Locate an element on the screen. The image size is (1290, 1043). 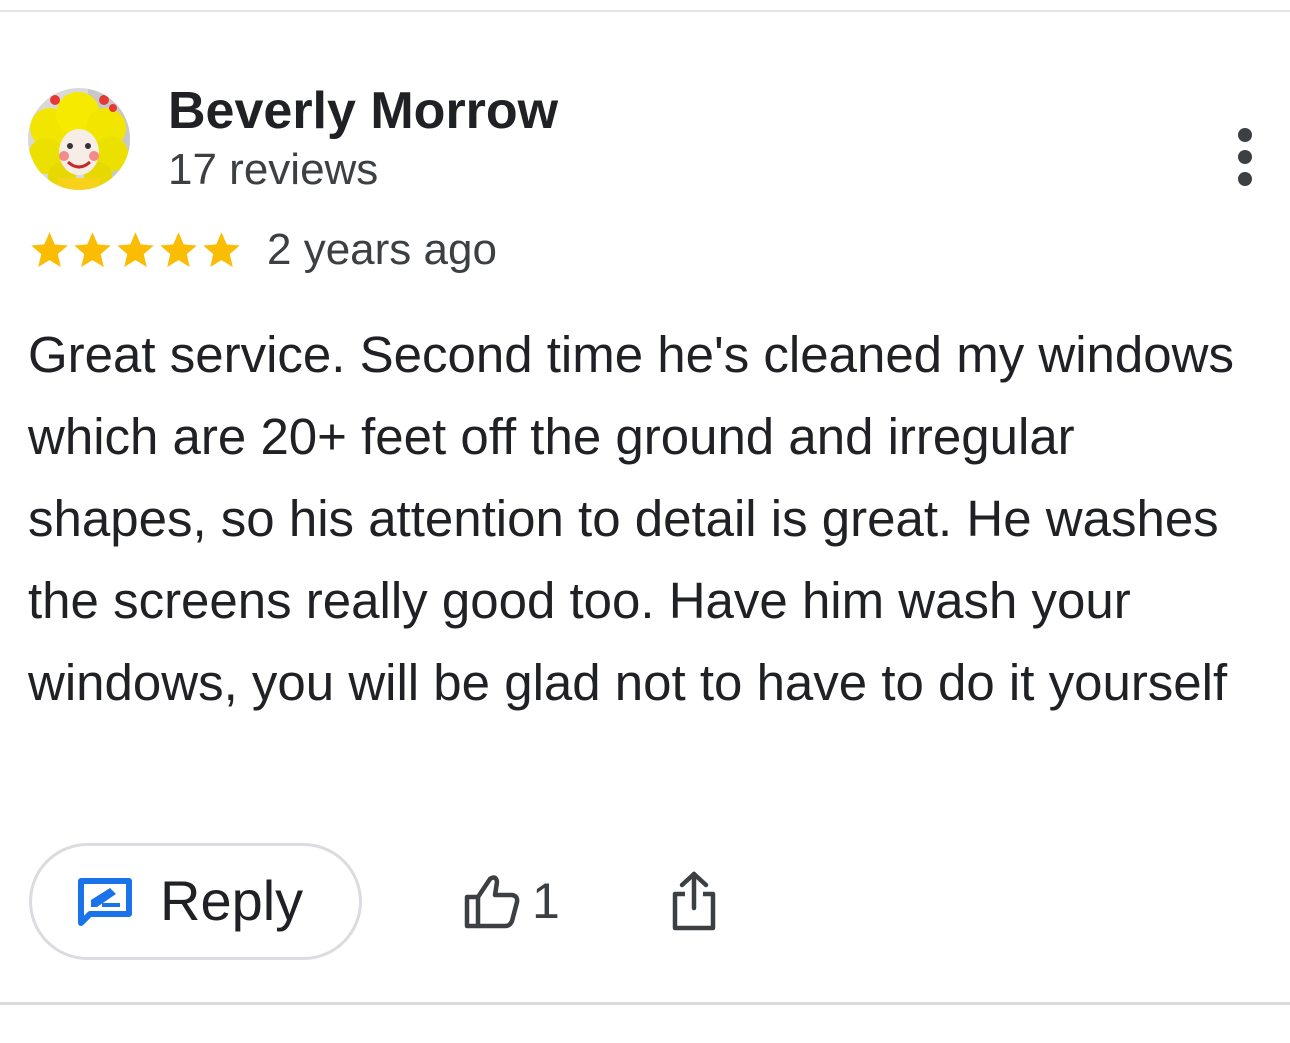
more-vertical-icon is located at coordinates (1245, 157).